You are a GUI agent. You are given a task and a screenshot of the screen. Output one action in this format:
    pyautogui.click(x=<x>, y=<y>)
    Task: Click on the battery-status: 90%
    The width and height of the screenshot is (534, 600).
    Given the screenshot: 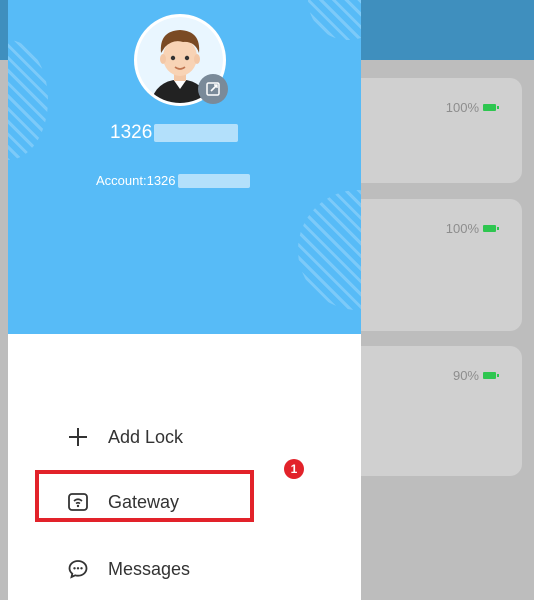 What is the action you would take?
    pyautogui.click(x=475, y=375)
    